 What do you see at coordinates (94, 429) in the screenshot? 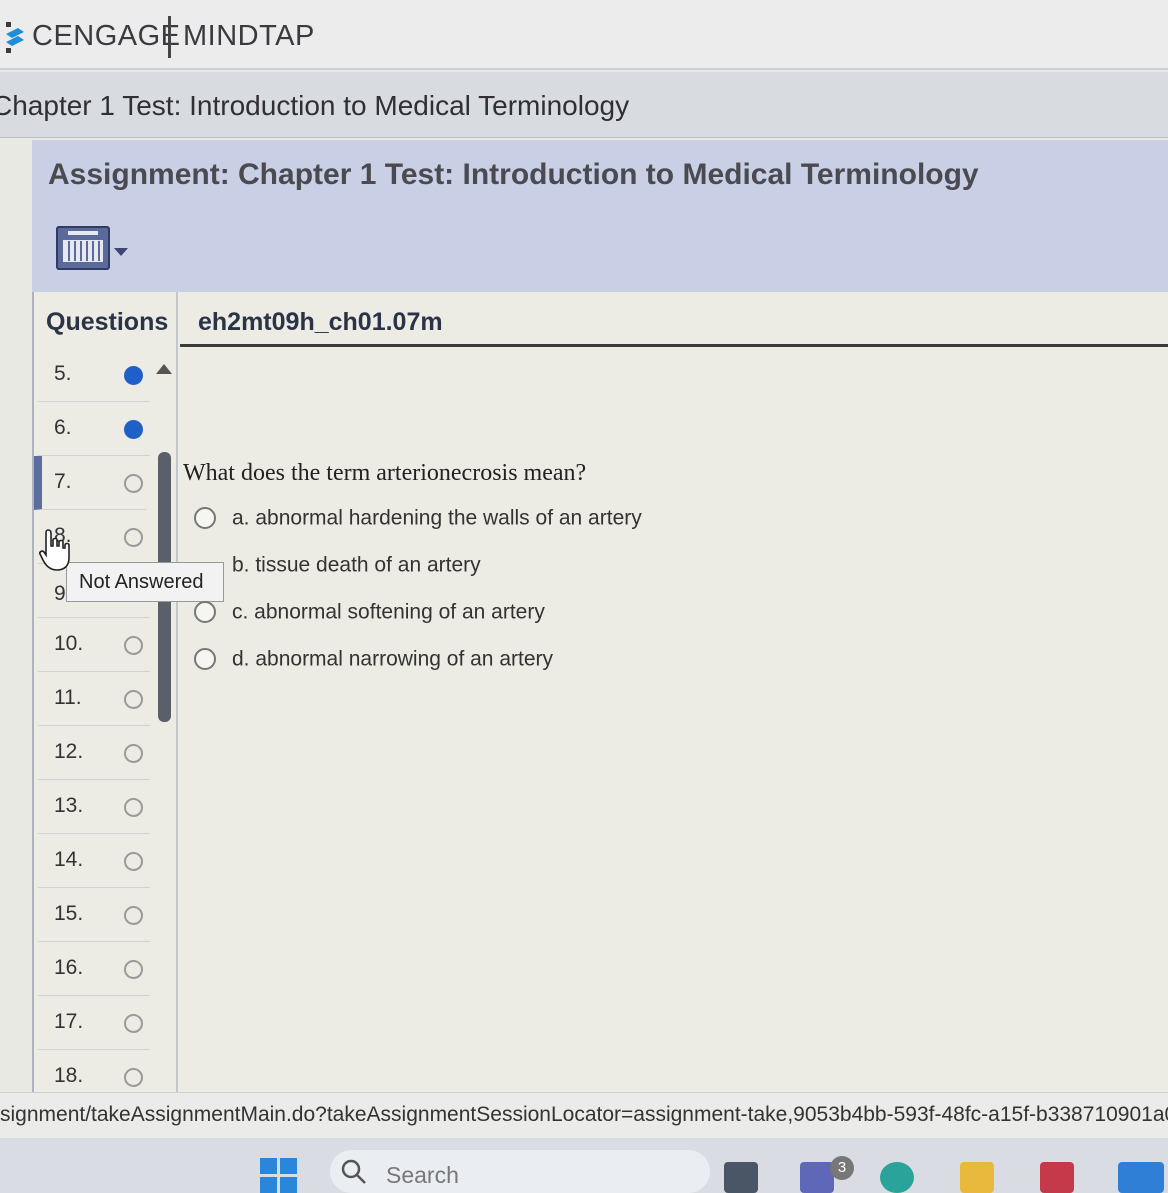
I see `question-nav-item: 6.` at bounding box center [94, 429].